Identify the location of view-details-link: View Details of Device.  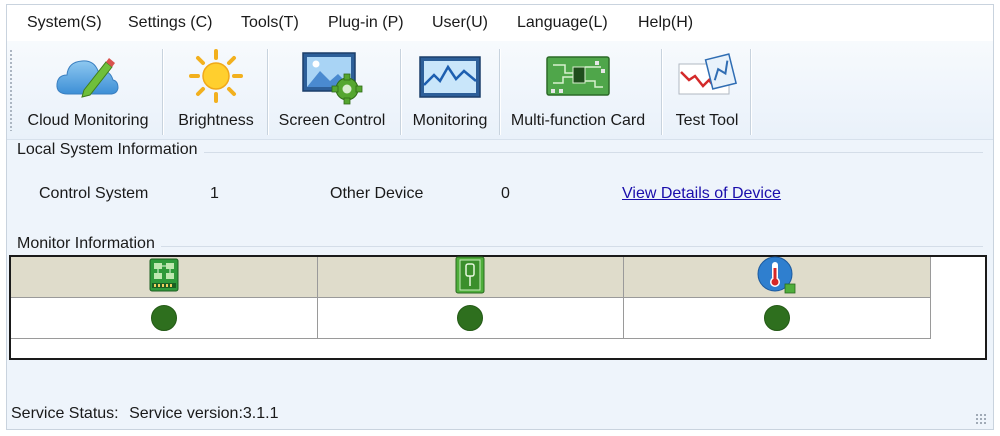
(701, 194).